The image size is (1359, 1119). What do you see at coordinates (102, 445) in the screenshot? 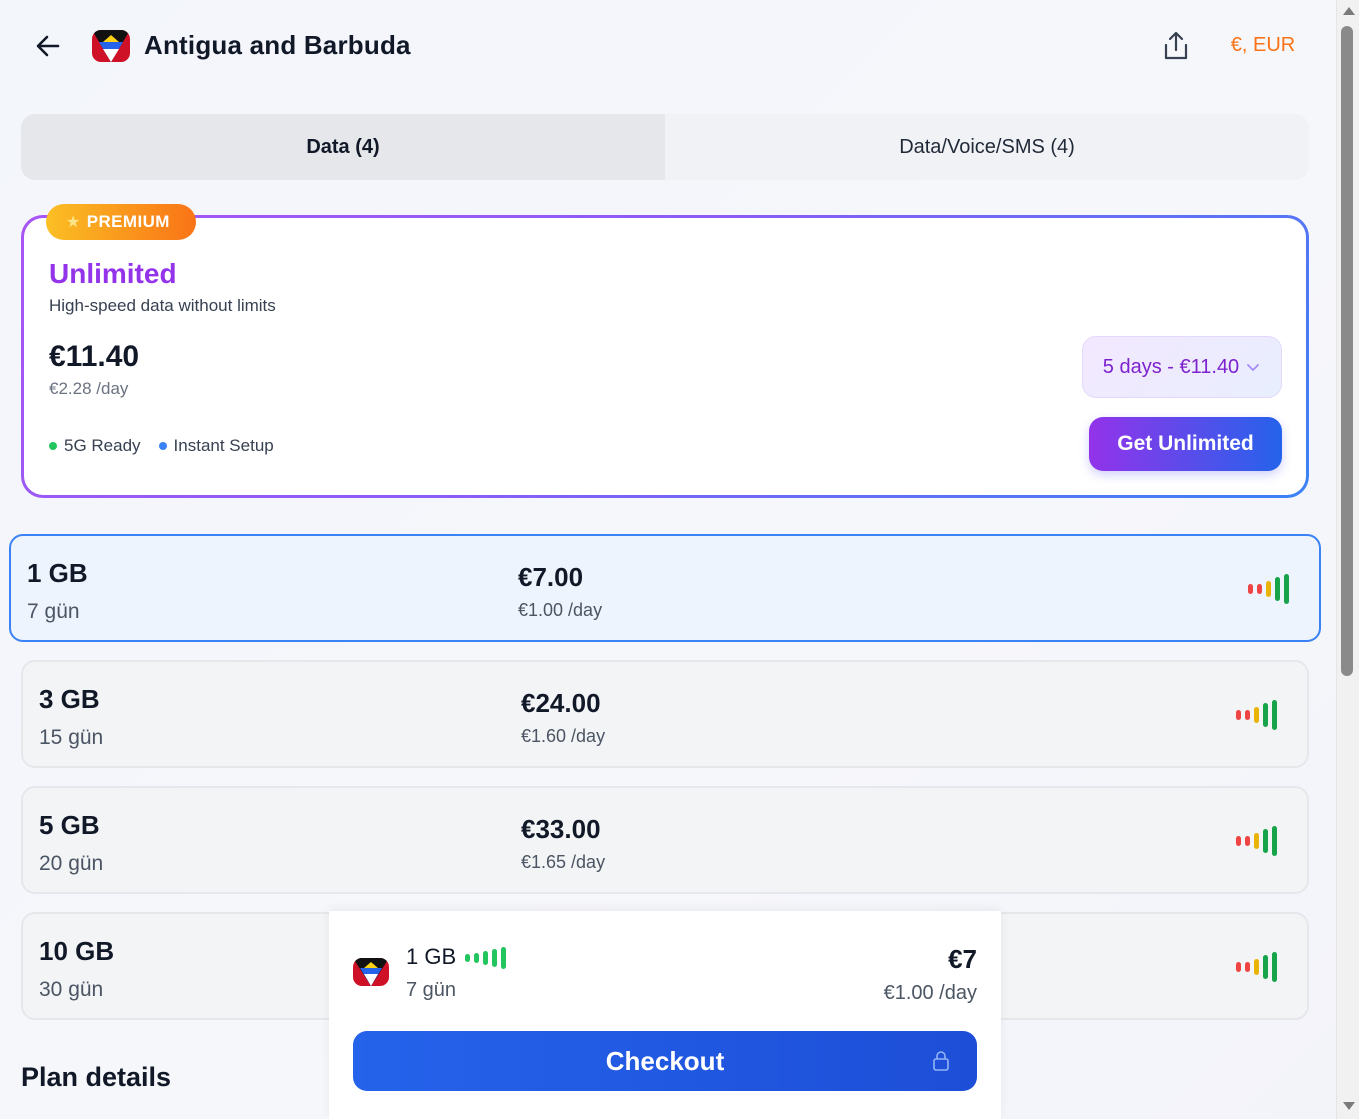
I see `feature-label: 5G Ready` at bounding box center [102, 445].